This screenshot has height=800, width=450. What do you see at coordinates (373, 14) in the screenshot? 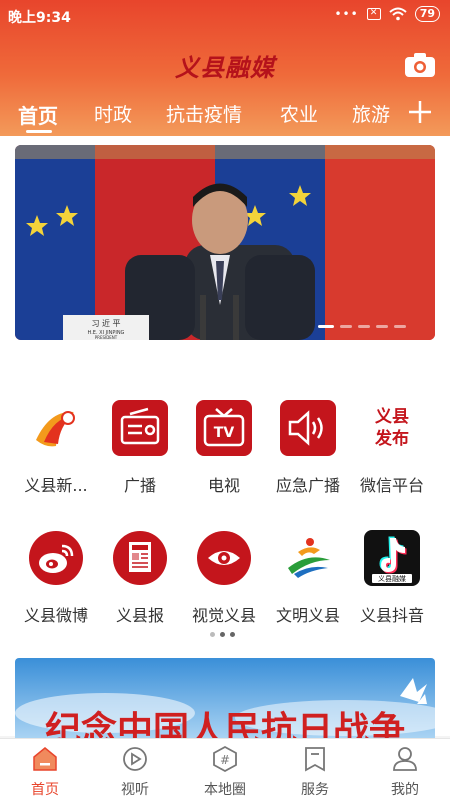
I see `sim-x-icon: ✕` at bounding box center [373, 14].